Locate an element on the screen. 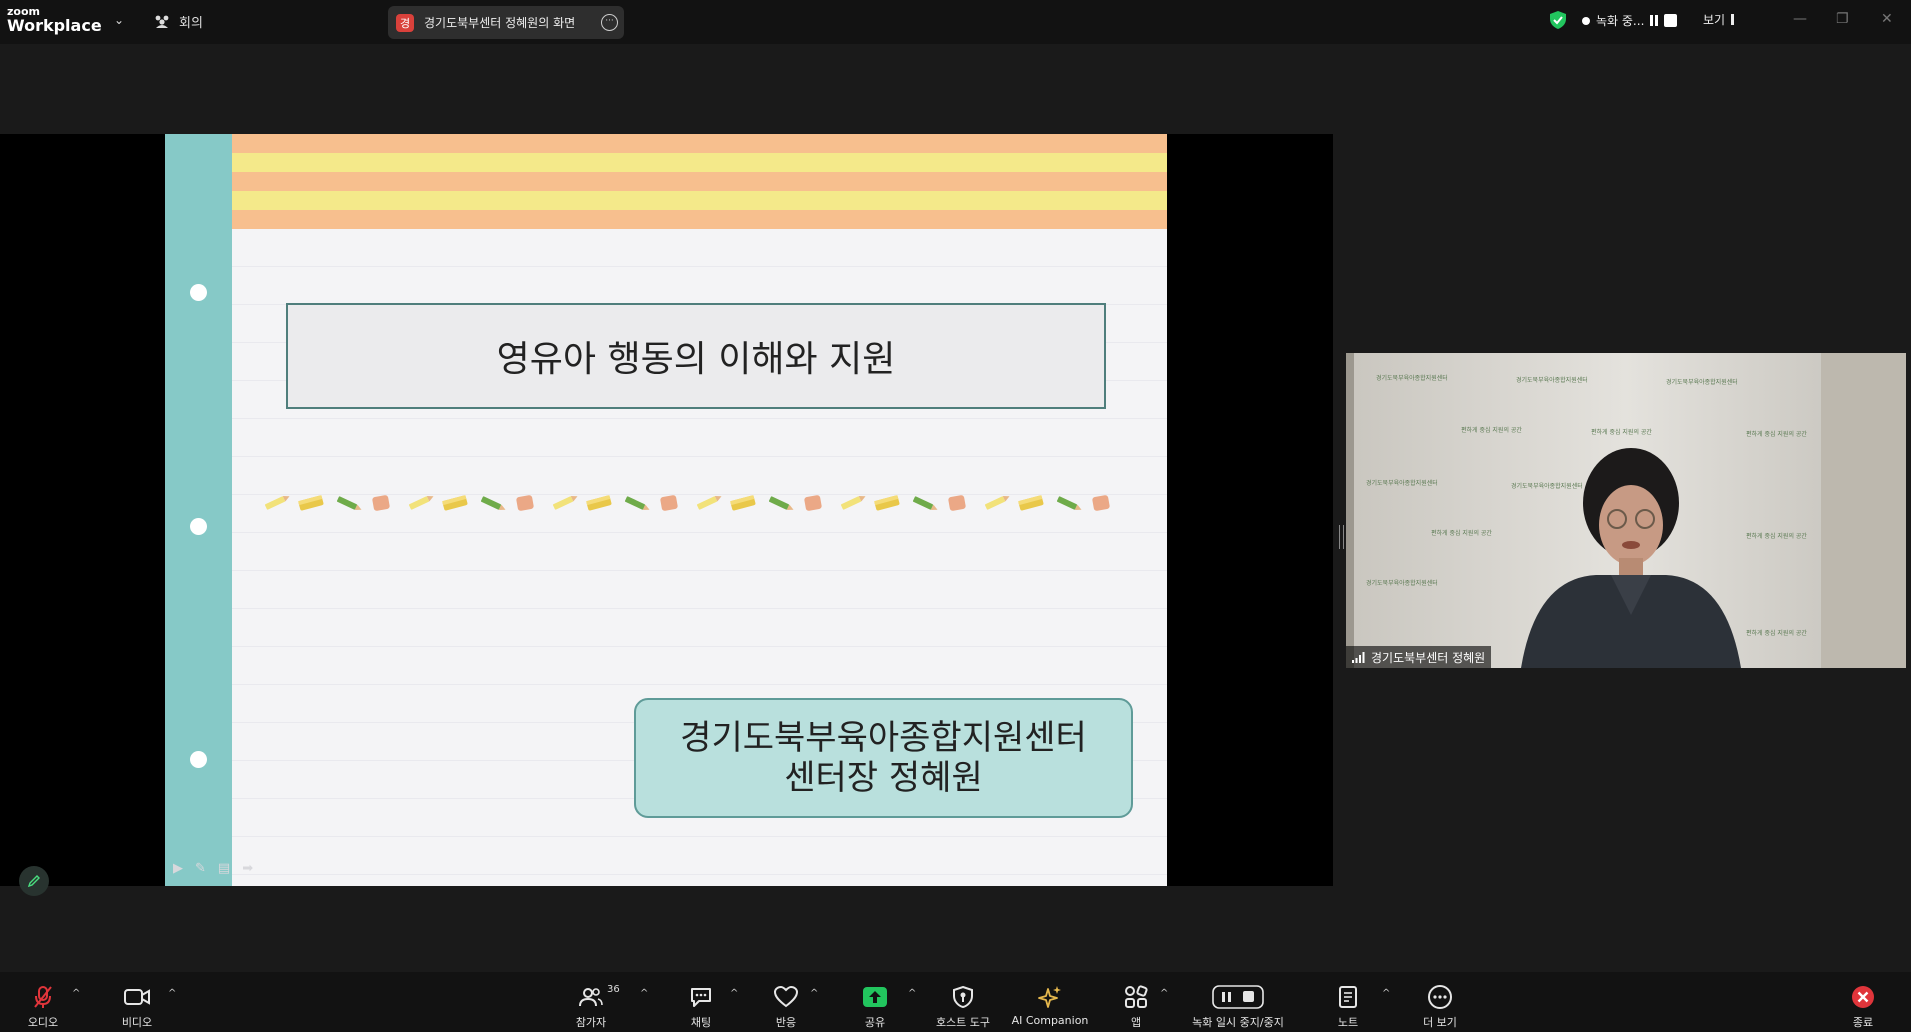 The width and height of the screenshot is (1911, 1032). sharer-avatar: 경 is located at coordinates (405, 22).